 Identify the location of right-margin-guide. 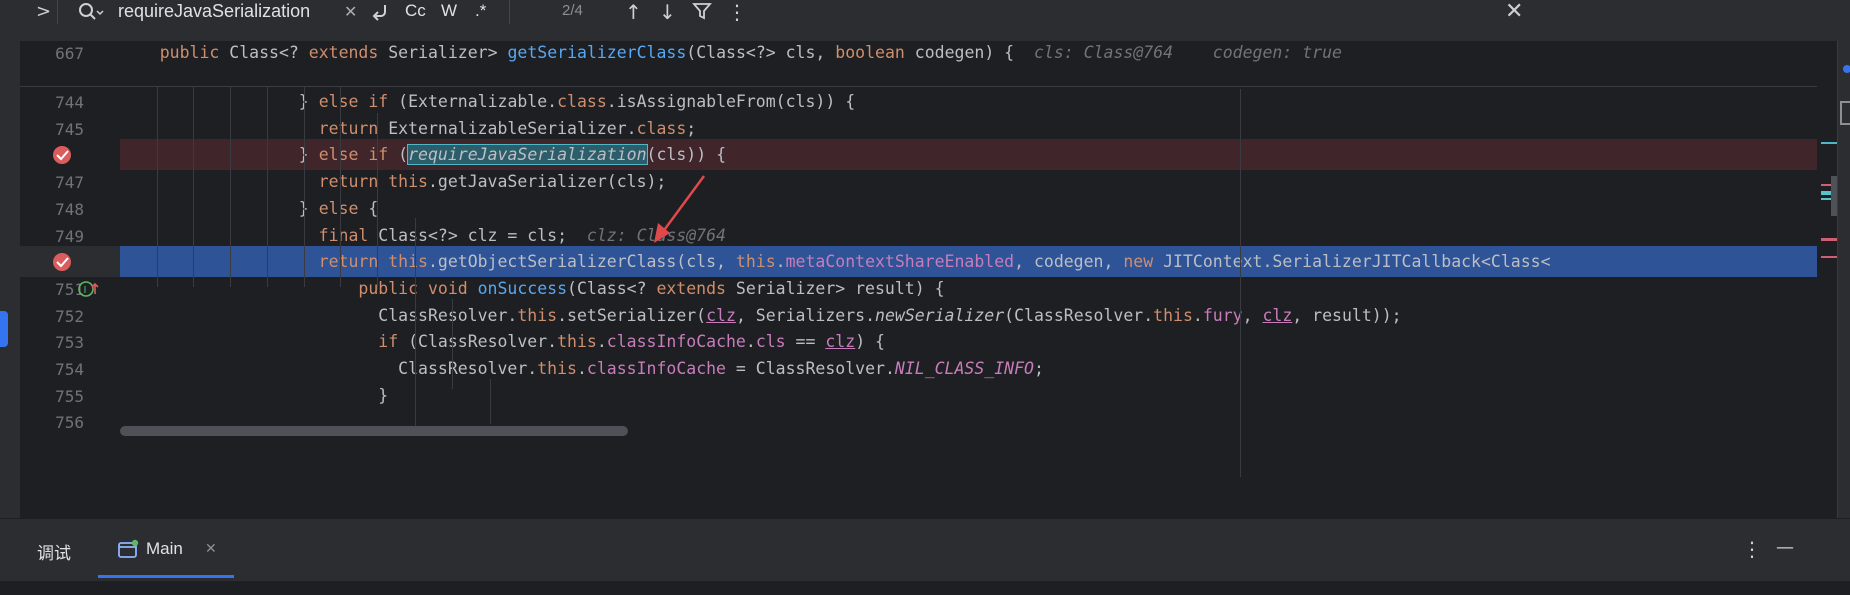
(1240, 283).